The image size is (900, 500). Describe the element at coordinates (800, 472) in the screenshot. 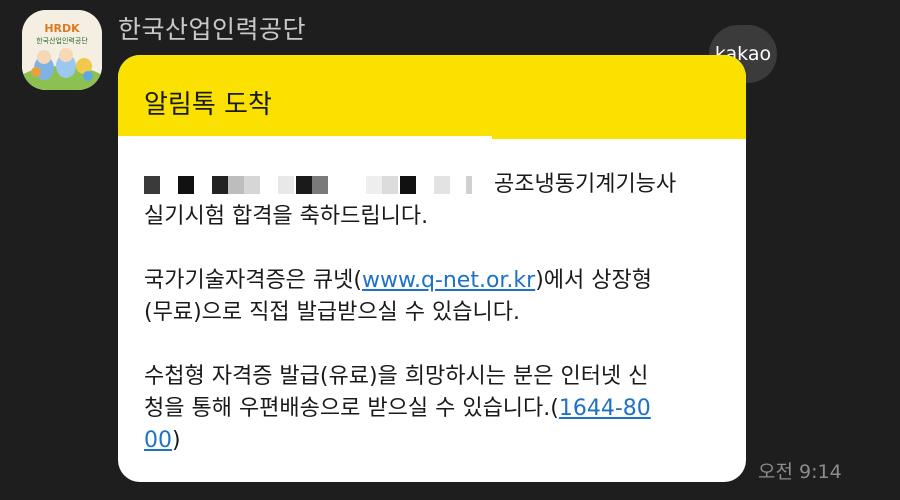

I see `message-timestamp: 오전 9:14` at that location.